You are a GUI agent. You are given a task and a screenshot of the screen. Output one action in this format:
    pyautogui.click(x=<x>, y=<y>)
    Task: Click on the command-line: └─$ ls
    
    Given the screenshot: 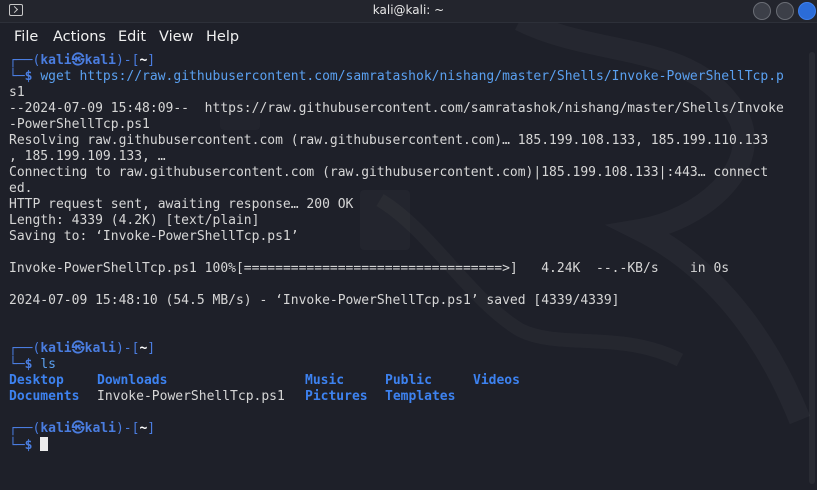 What is the action you would take?
    pyautogui.click(x=32, y=364)
    